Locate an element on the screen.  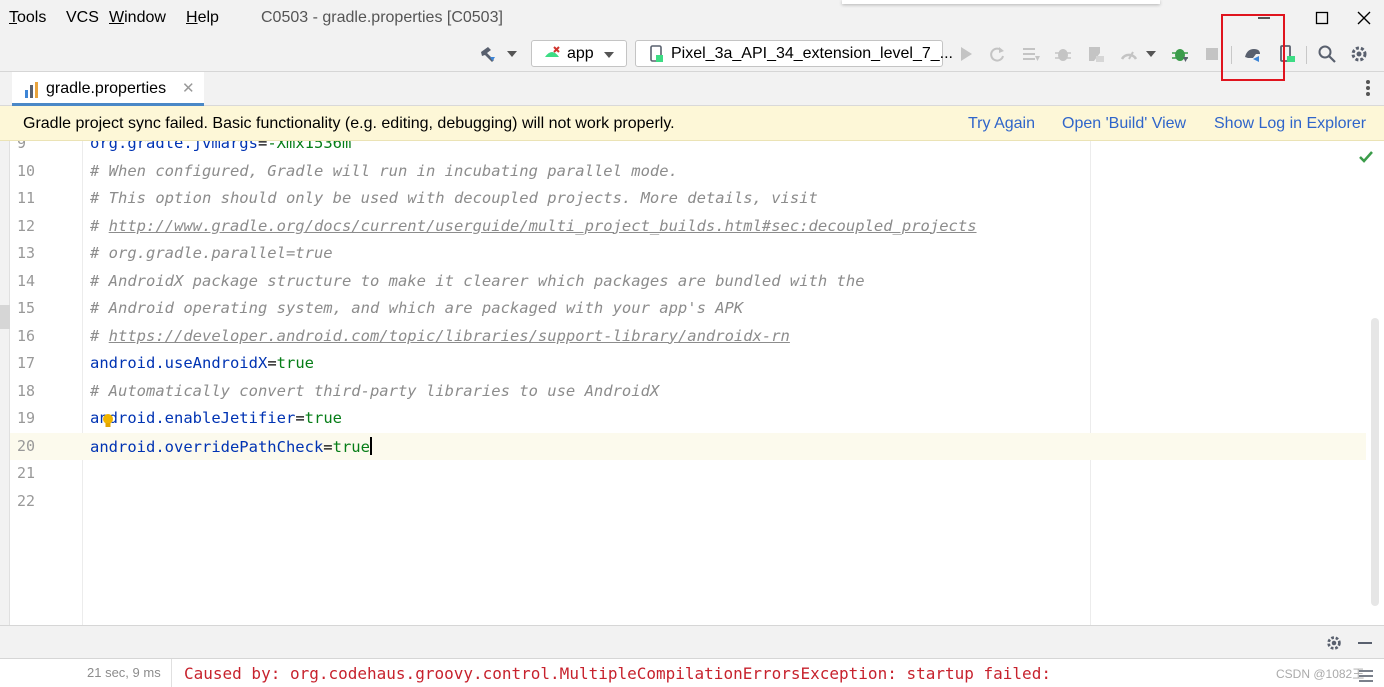
console-separator is located at coordinates (171, 673).